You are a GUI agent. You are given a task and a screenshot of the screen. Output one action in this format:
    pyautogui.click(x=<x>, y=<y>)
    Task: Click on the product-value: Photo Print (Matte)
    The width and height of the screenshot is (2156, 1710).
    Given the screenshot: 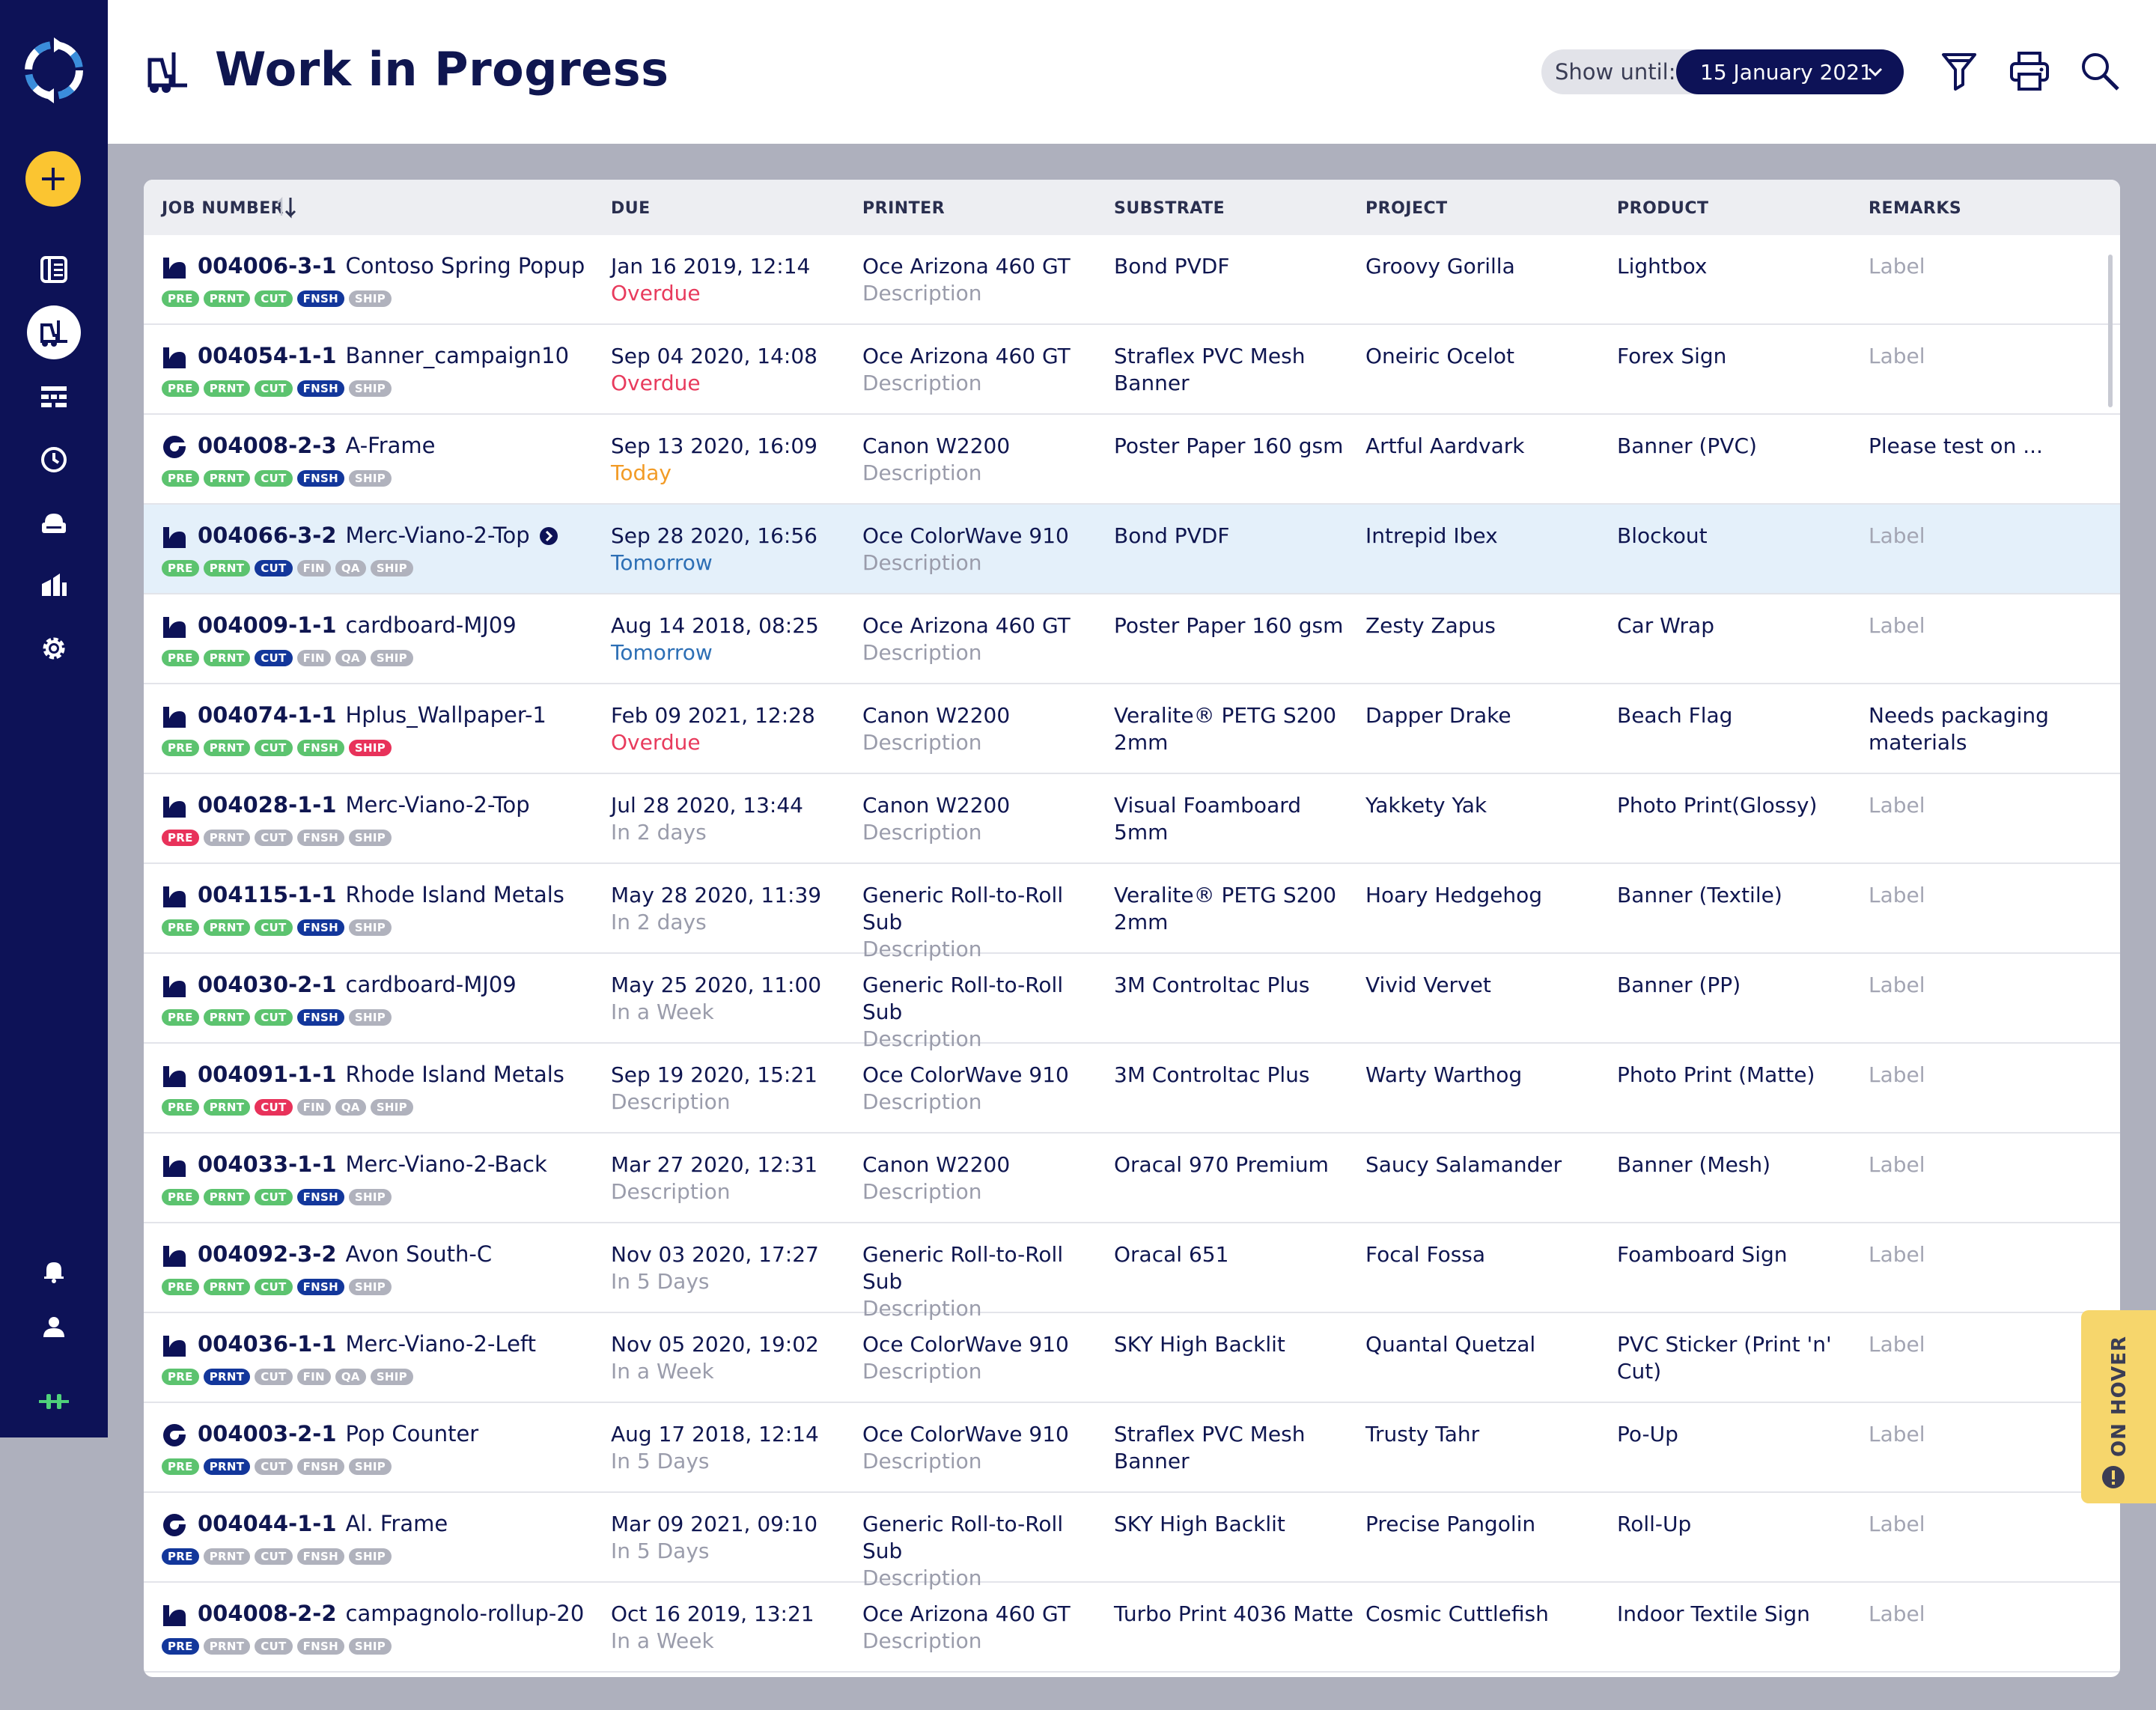 What is the action you would take?
    pyautogui.click(x=1716, y=1075)
    